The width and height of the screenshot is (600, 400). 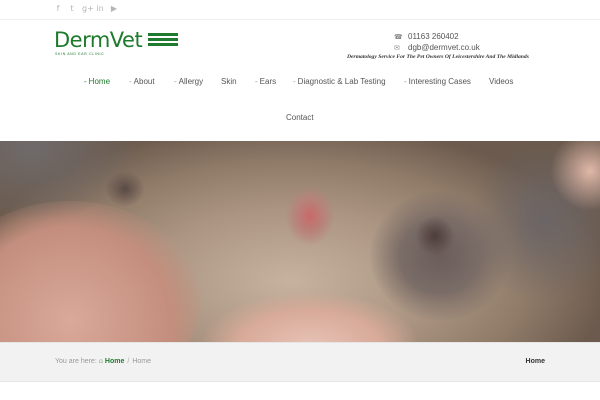 I want to click on phone-number: 01163 260402, so click(x=433, y=36).